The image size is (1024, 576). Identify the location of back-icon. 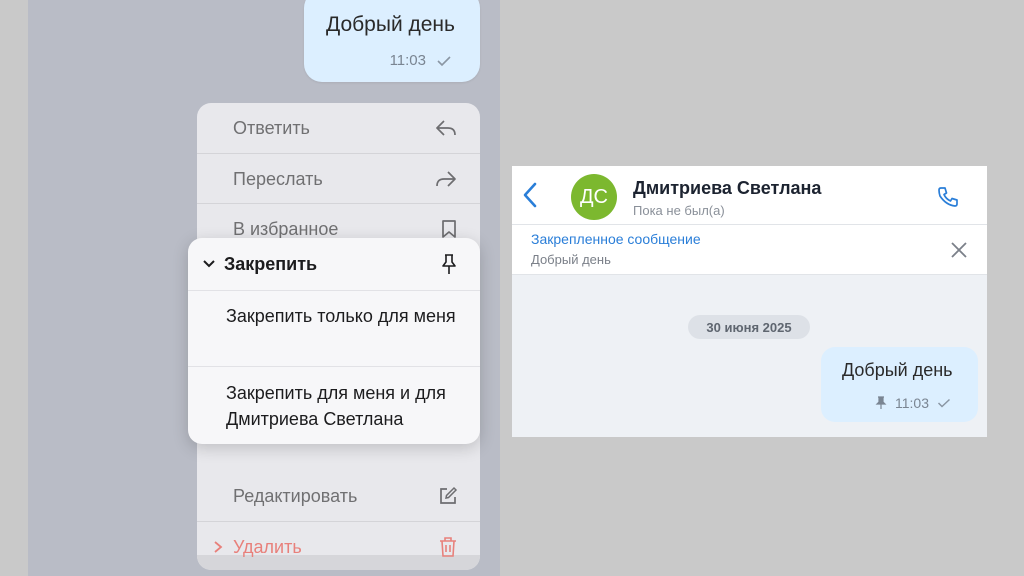
(530, 195).